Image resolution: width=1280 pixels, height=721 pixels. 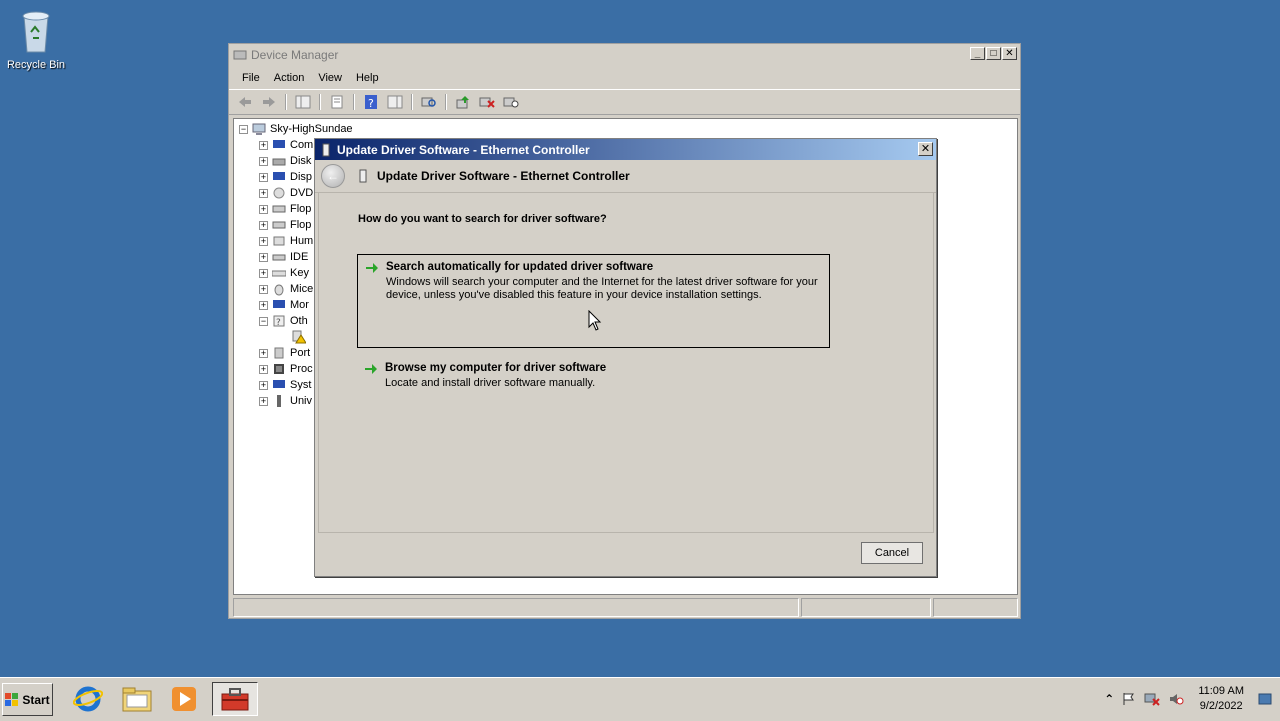 I want to click on tree-item-label: Mor, so click(x=299, y=305).